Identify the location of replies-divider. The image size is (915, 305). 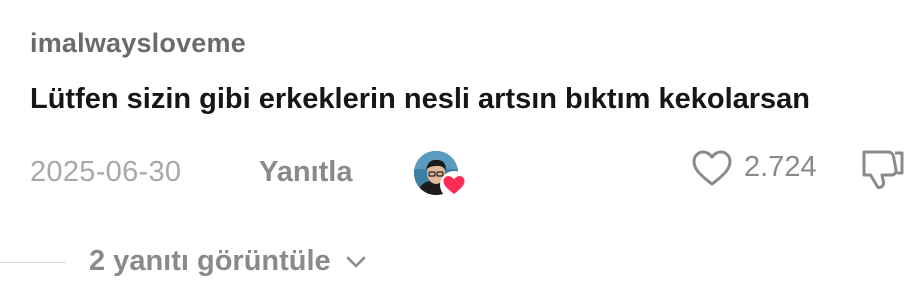
(33, 262).